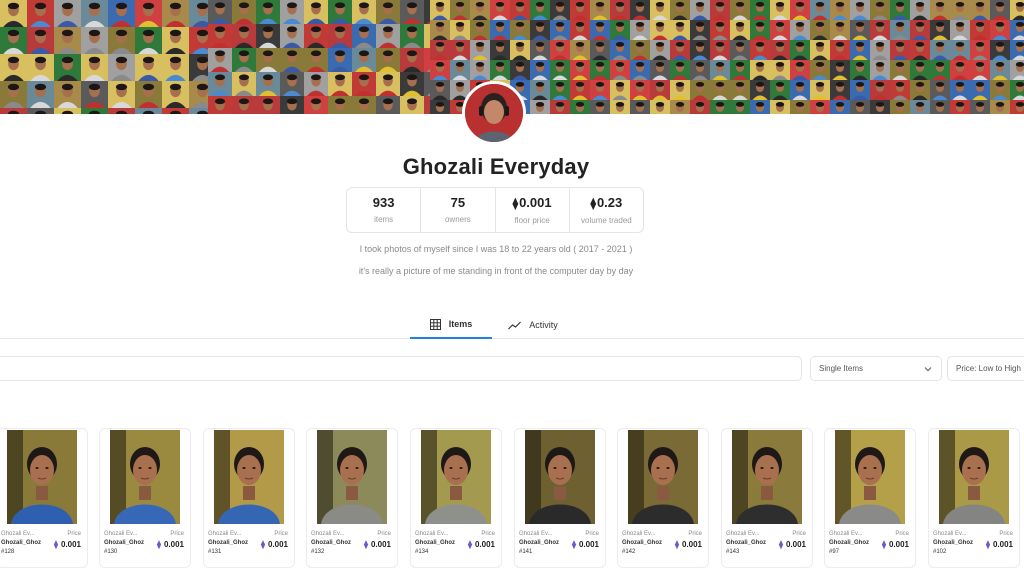 The height and width of the screenshot is (568, 1024). What do you see at coordinates (422, 552) in the screenshot?
I see `item-number: #134` at bounding box center [422, 552].